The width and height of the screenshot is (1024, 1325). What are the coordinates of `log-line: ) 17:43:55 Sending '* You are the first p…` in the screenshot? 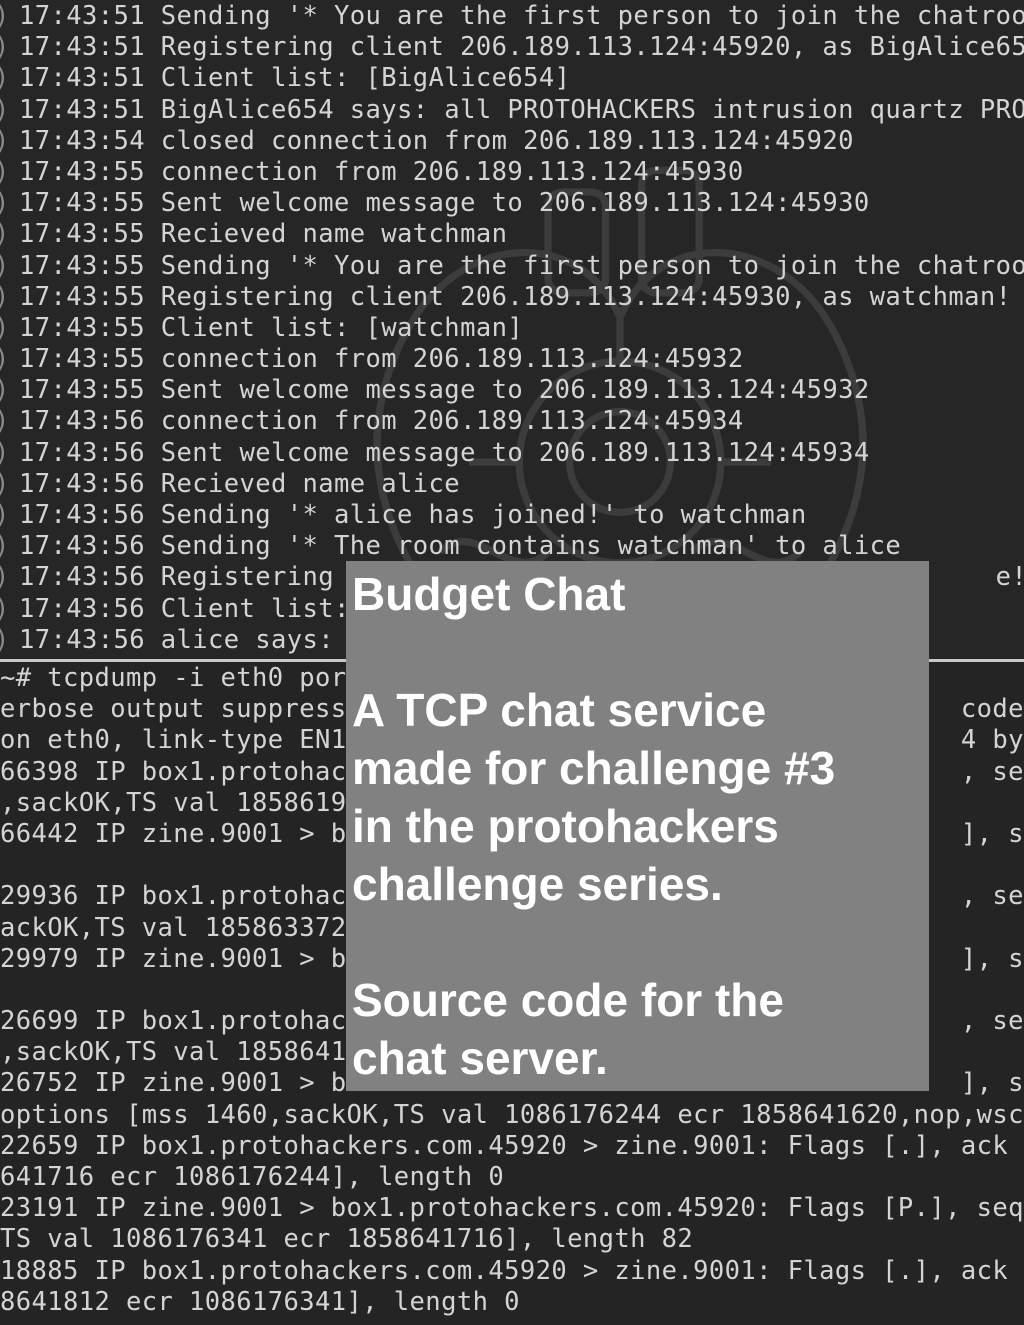 It's located at (512, 266).